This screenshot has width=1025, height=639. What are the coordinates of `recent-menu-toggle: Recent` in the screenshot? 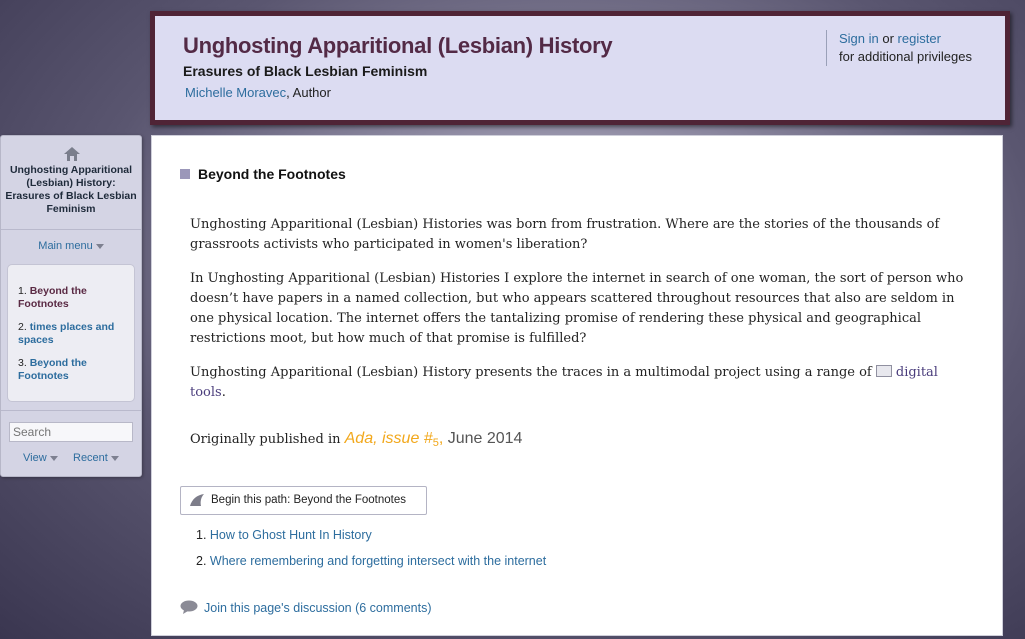 It's located at (96, 458).